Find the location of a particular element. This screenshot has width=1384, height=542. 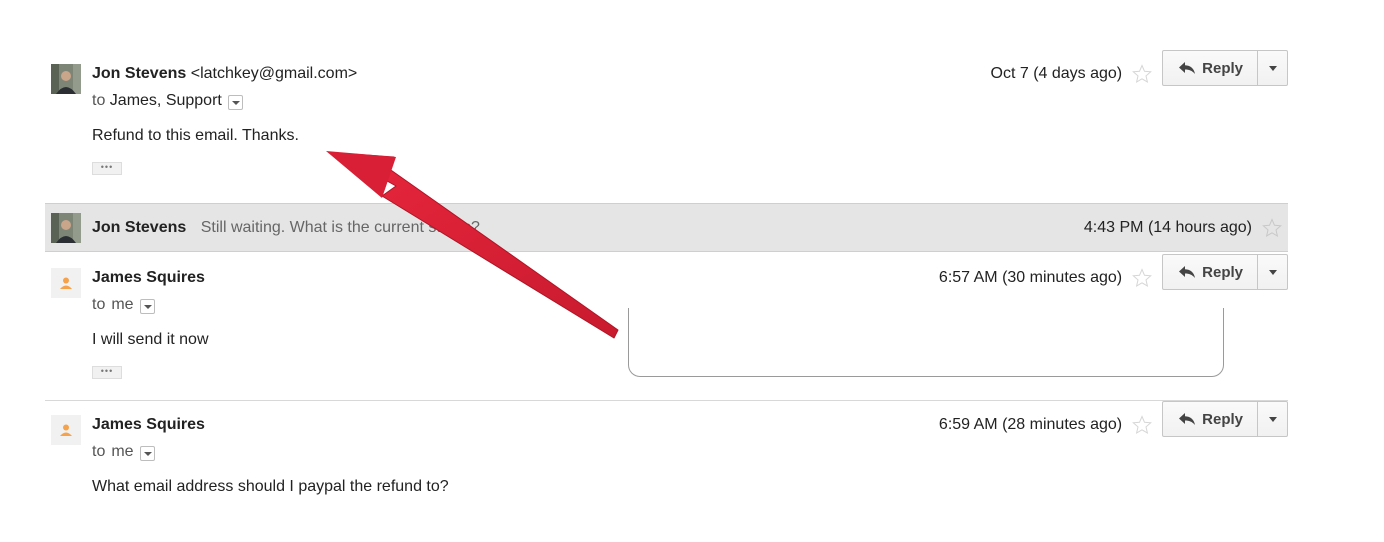

message-date: 6:59 AM (28 minutes ago) is located at coordinates (1030, 425).